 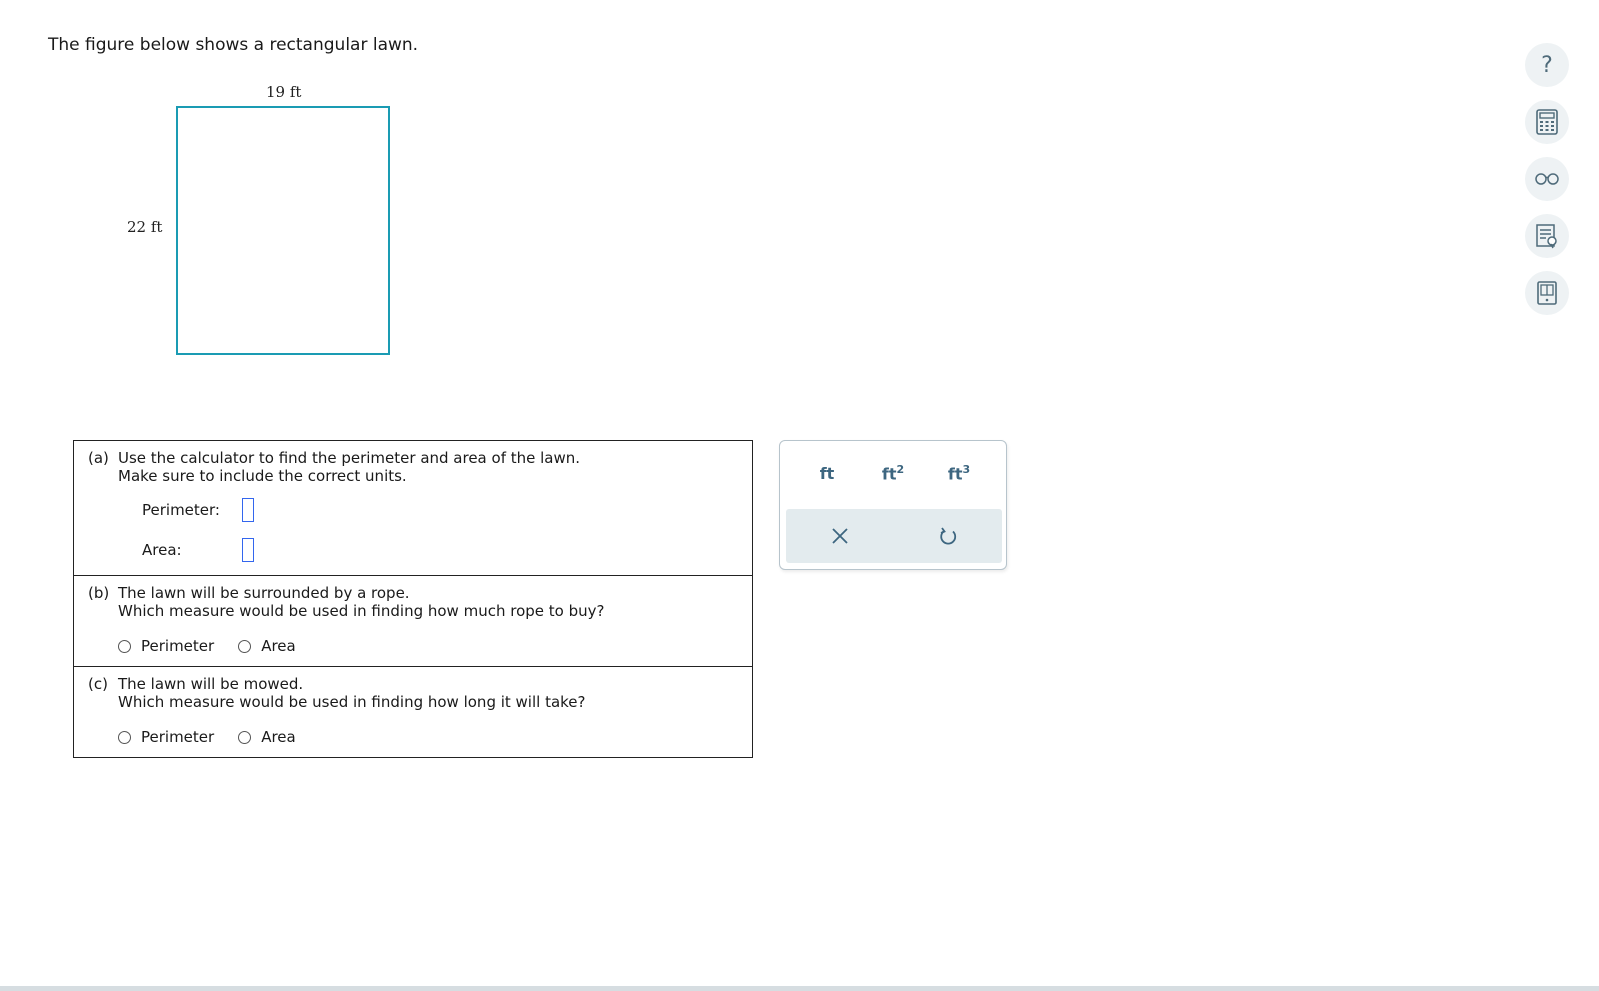 I want to click on unit-ft3-text: ft, so click(x=955, y=474).